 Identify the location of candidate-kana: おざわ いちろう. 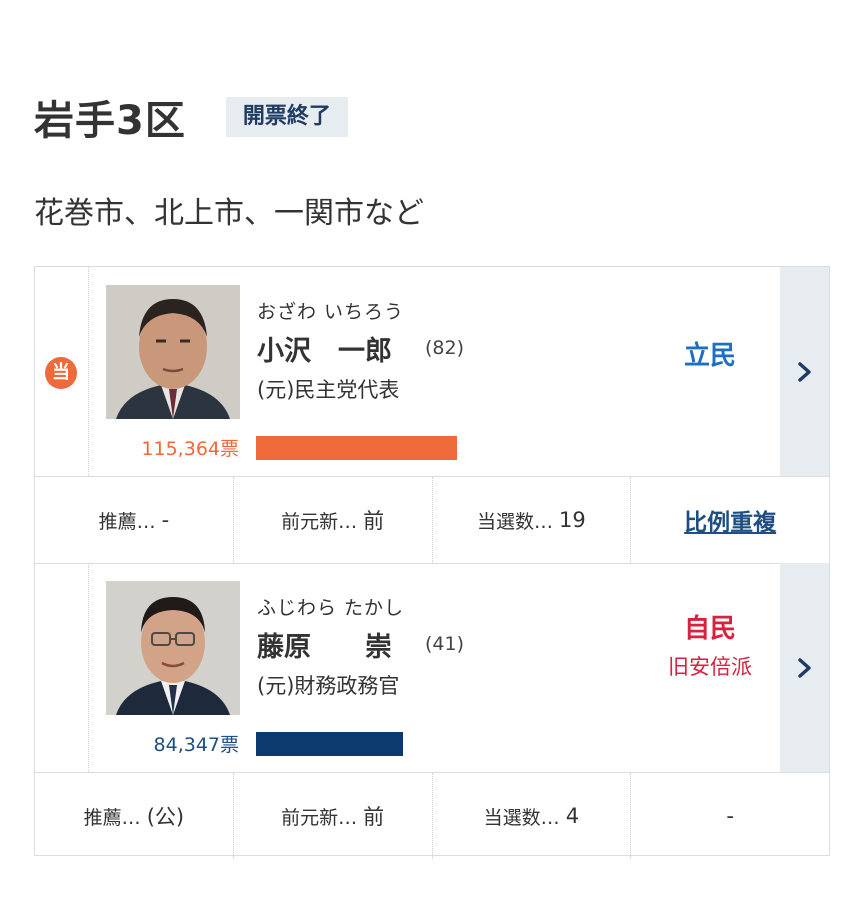
(331, 312).